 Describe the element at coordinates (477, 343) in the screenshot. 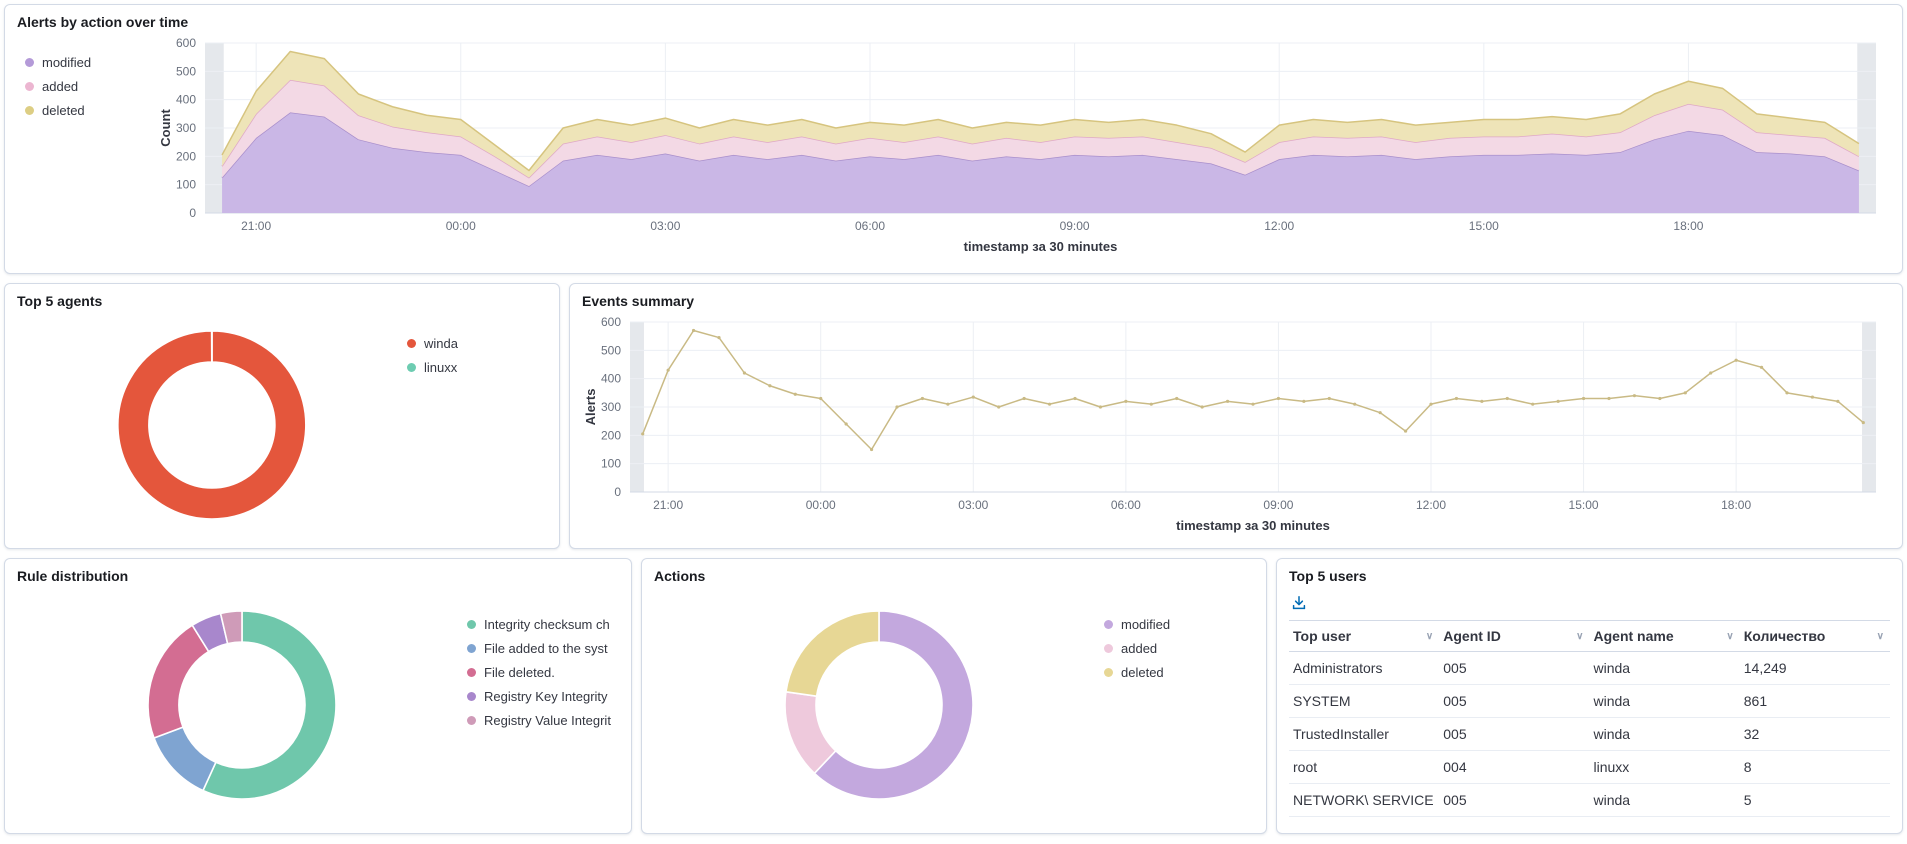

I see `legend-item: winda` at that location.